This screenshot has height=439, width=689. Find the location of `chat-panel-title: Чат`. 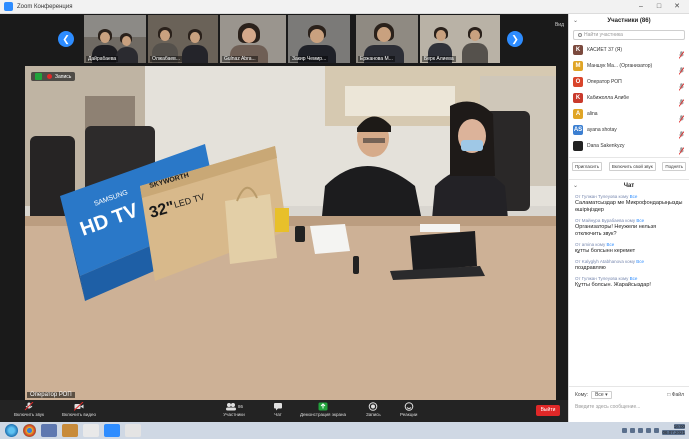

chat-panel-title: Чат is located at coordinates (629, 186).